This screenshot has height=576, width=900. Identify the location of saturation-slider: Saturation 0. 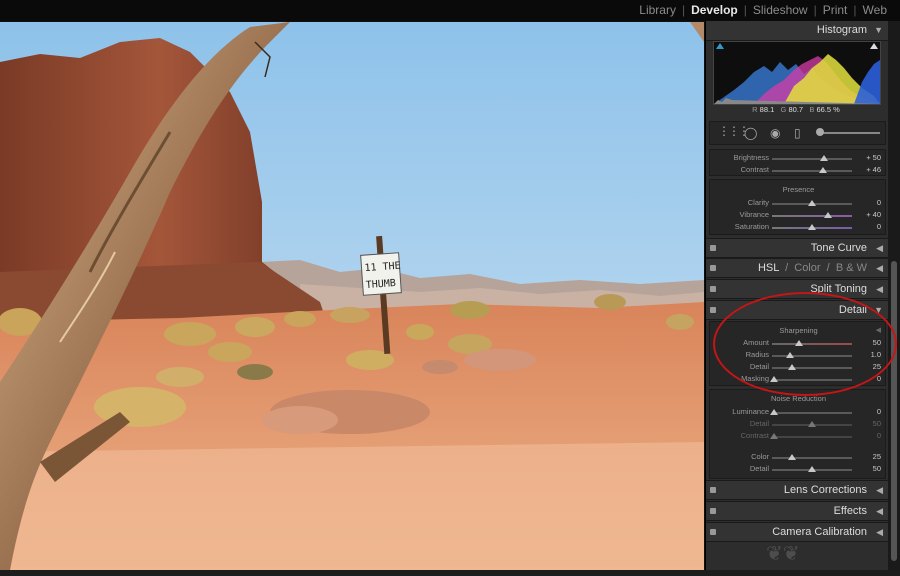
(798, 228).